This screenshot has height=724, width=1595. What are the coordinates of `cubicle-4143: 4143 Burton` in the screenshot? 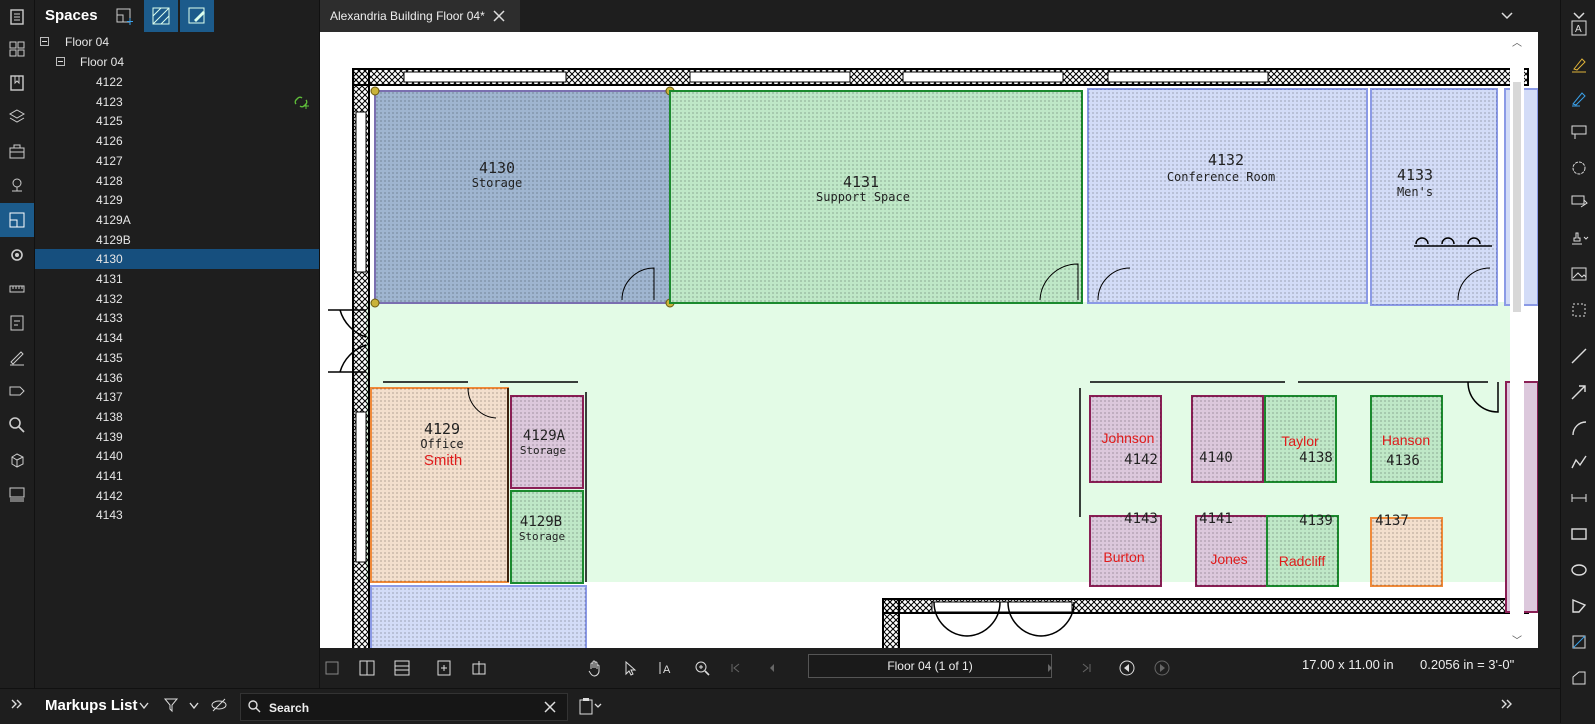 It's located at (1125, 549).